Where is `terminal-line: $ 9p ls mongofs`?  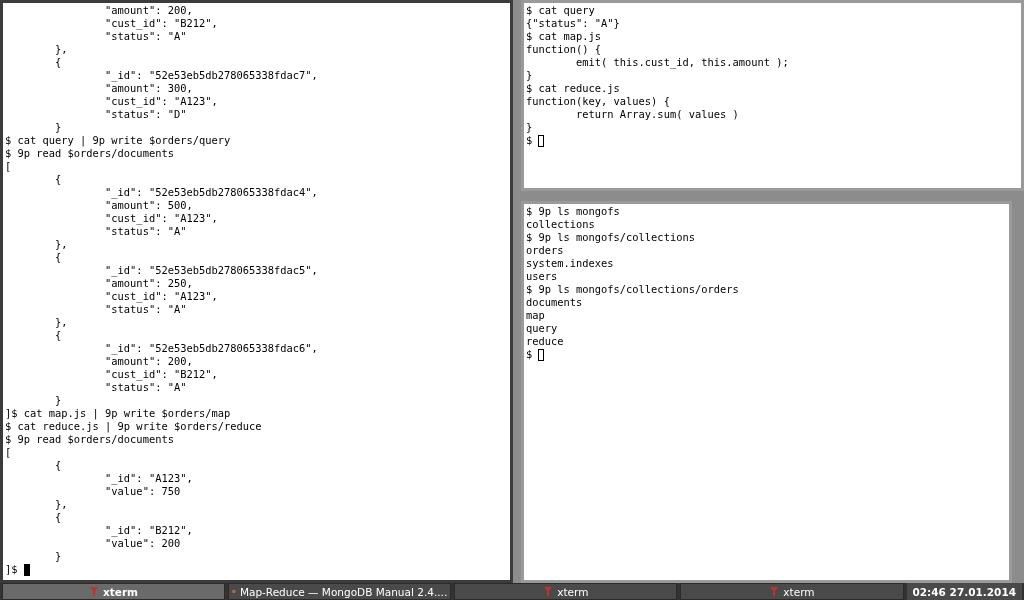 terminal-line: $ 9p ls mongofs is located at coordinates (573, 211).